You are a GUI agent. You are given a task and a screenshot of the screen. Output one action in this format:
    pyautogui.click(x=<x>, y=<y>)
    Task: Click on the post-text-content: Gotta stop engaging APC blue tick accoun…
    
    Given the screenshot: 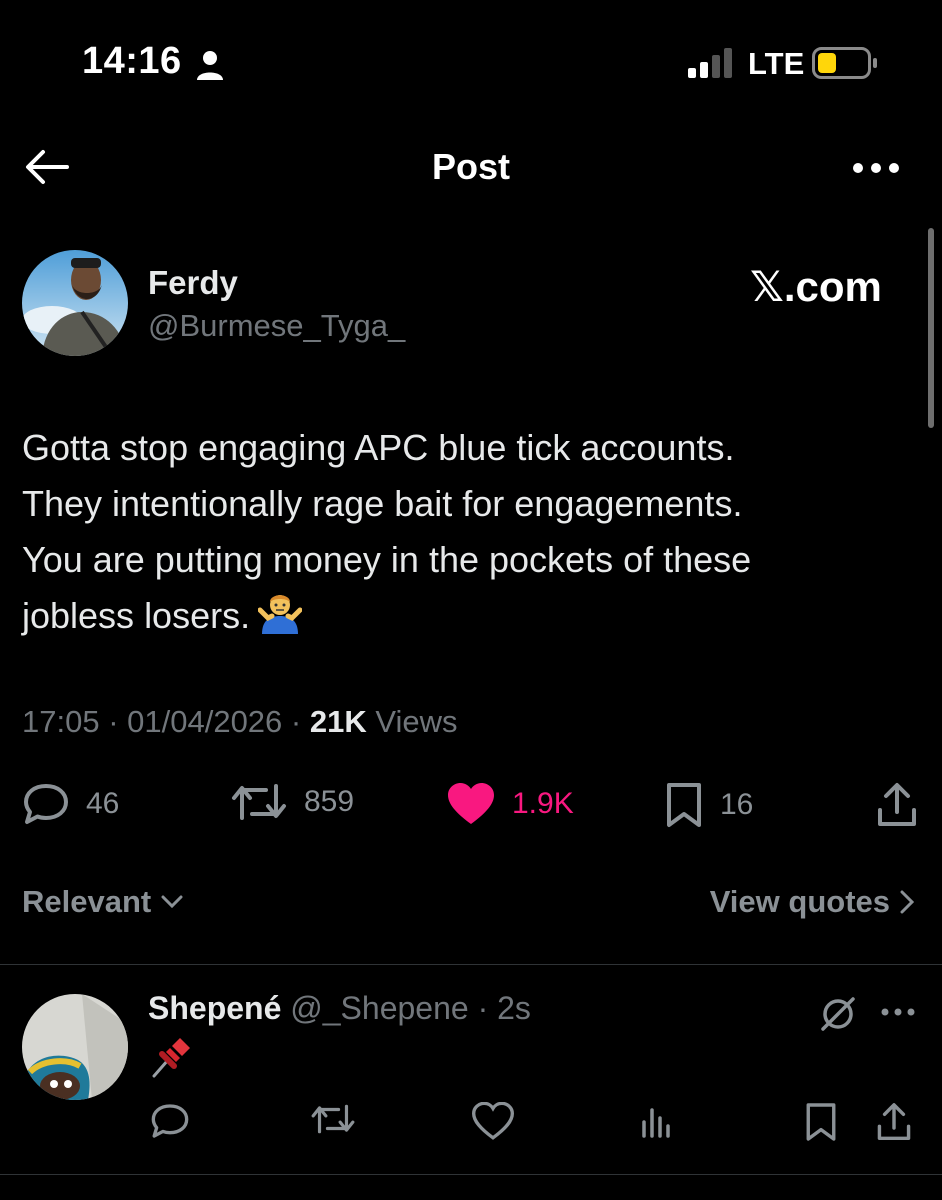 What is the action you would take?
    pyautogui.click(x=387, y=531)
    